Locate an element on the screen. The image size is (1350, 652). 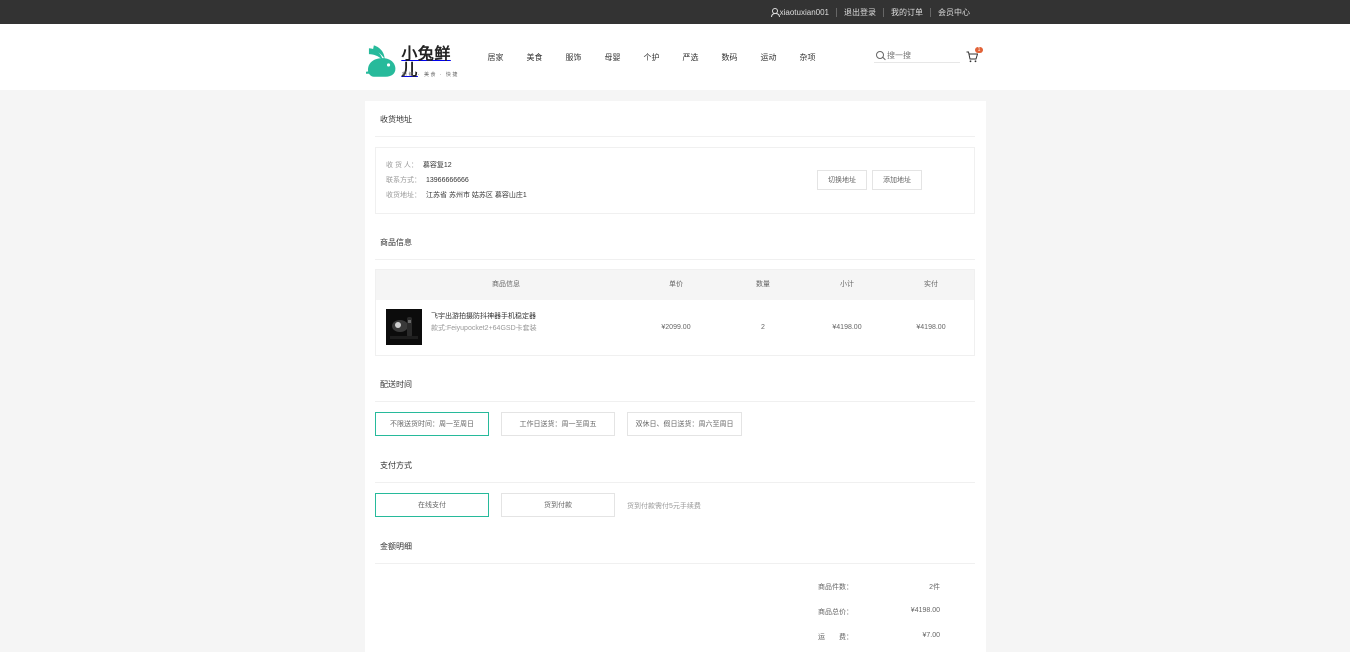
phone-value: 13966666666 is located at coordinates (447, 180).